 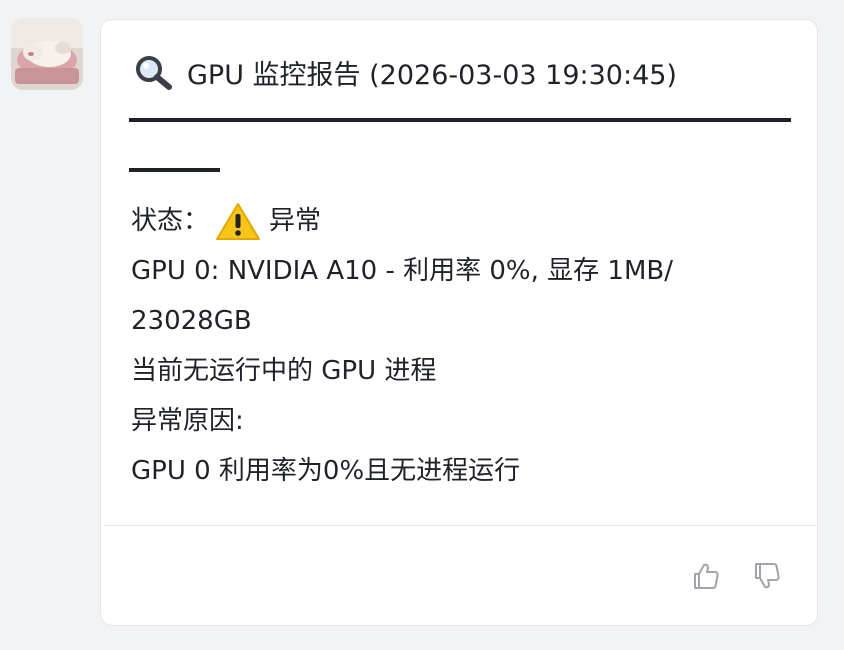 What do you see at coordinates (238, 221) in the screenshot?
I see `warning-icon` at bounding box center [238, 221].